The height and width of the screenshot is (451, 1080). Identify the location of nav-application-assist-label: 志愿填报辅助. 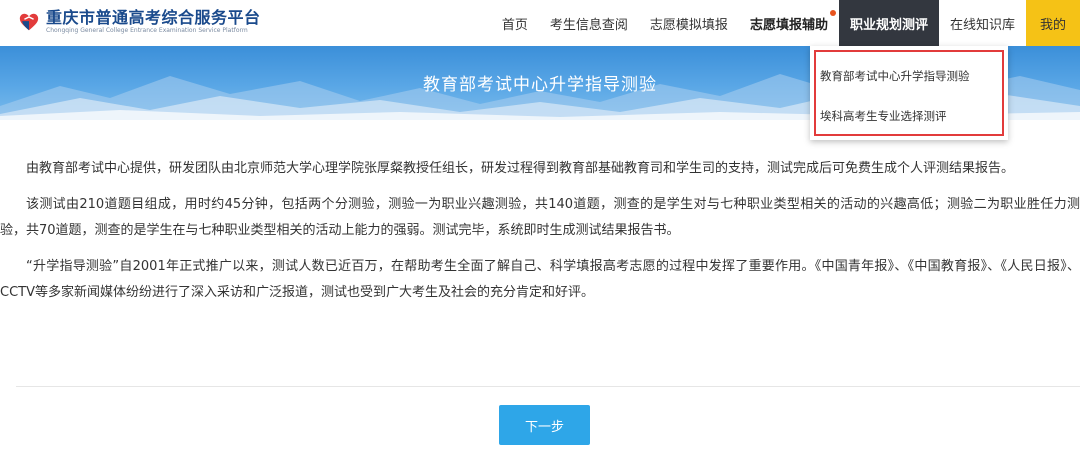
(788, 25).